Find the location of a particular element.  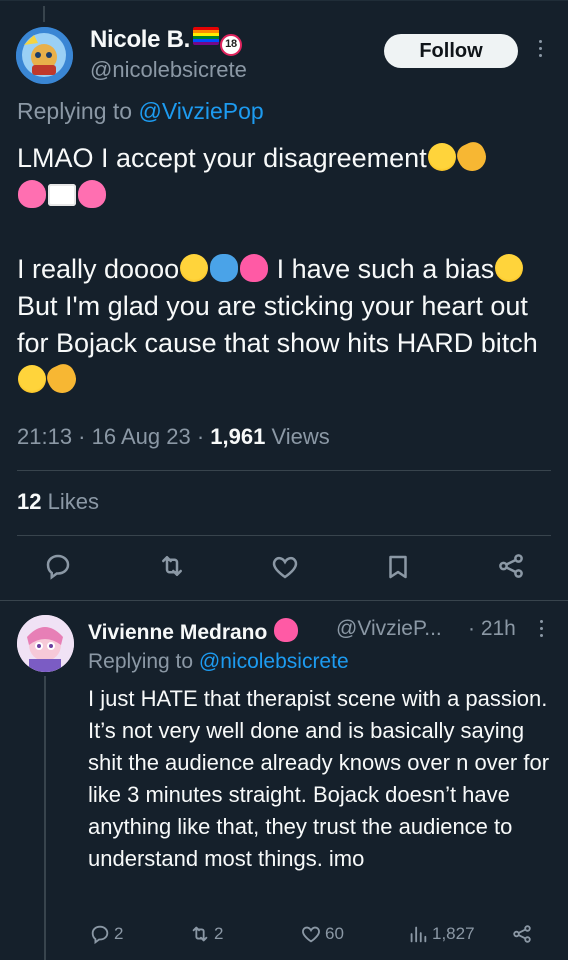

author-display-name: Nicole B. is located at coordinates (140, 39).